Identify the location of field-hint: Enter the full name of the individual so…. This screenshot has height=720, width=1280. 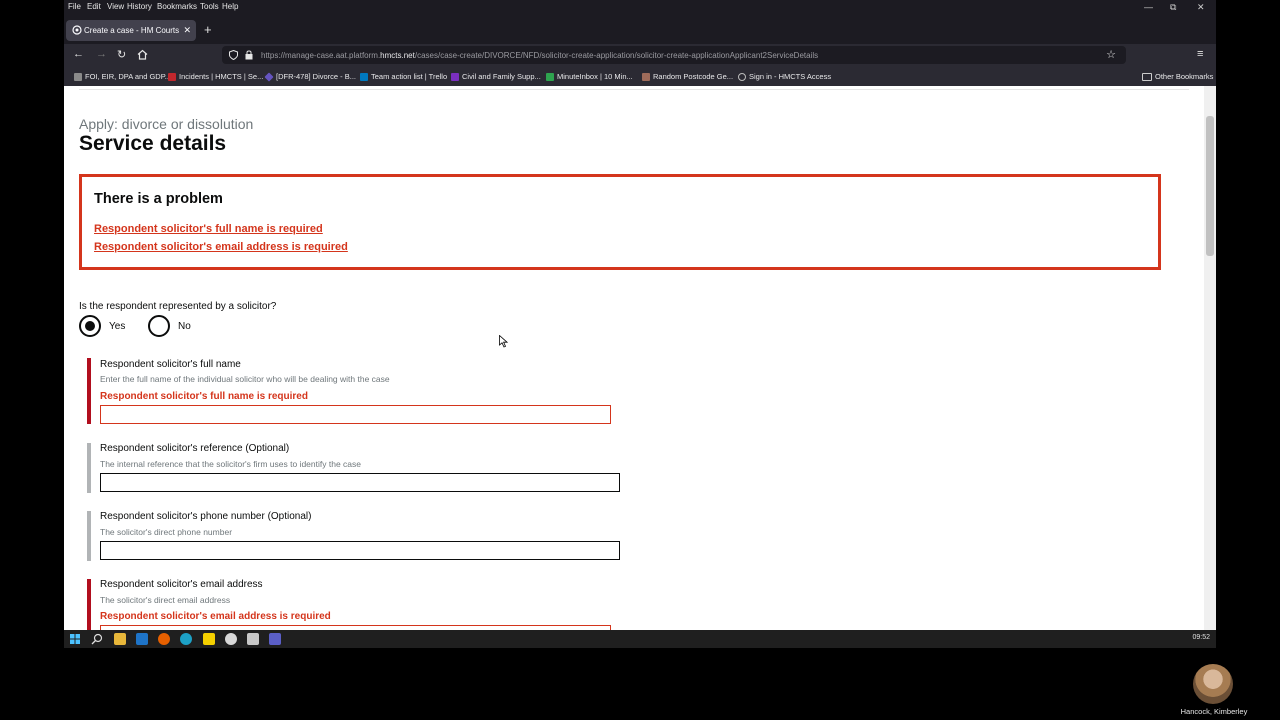
(245, 379).